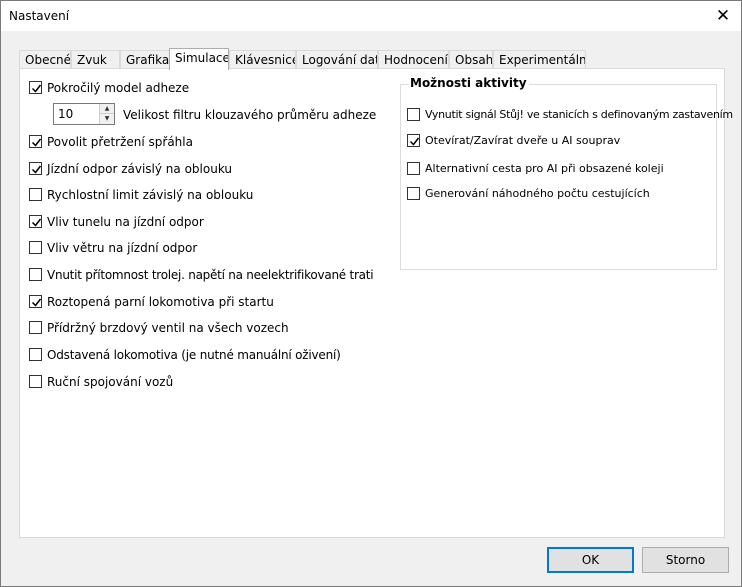 This screenshot has width=742, height=587. What do you see at coordinates (723, 16) in the screenshot?
I see `close-button: ✕` at bounding box center [723, 16].